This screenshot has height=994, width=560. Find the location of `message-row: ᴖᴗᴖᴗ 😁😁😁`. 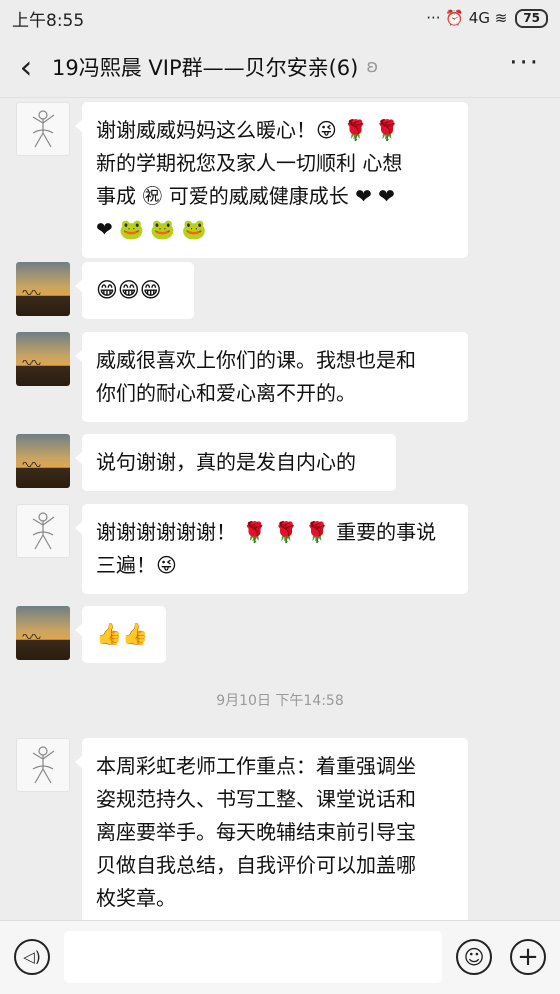

message-row: ᴖᴗᴖᴗ 😁😁😁 is located at coordinates (105, 290).